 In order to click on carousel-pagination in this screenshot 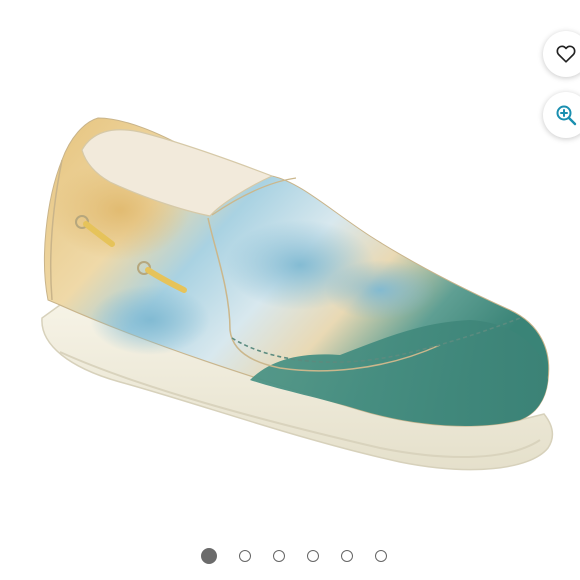, I will do `click(290, 556)`.